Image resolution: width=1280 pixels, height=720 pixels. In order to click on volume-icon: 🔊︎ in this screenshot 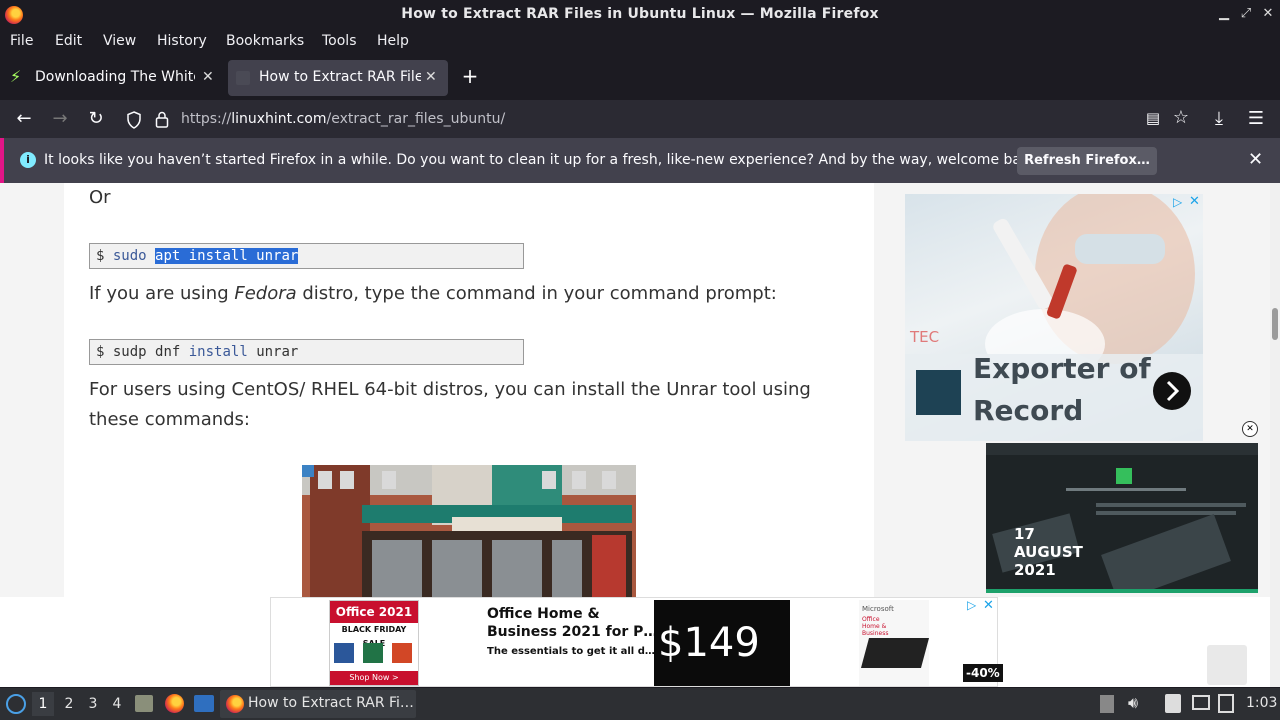, I will do `click(1133, 703)`.